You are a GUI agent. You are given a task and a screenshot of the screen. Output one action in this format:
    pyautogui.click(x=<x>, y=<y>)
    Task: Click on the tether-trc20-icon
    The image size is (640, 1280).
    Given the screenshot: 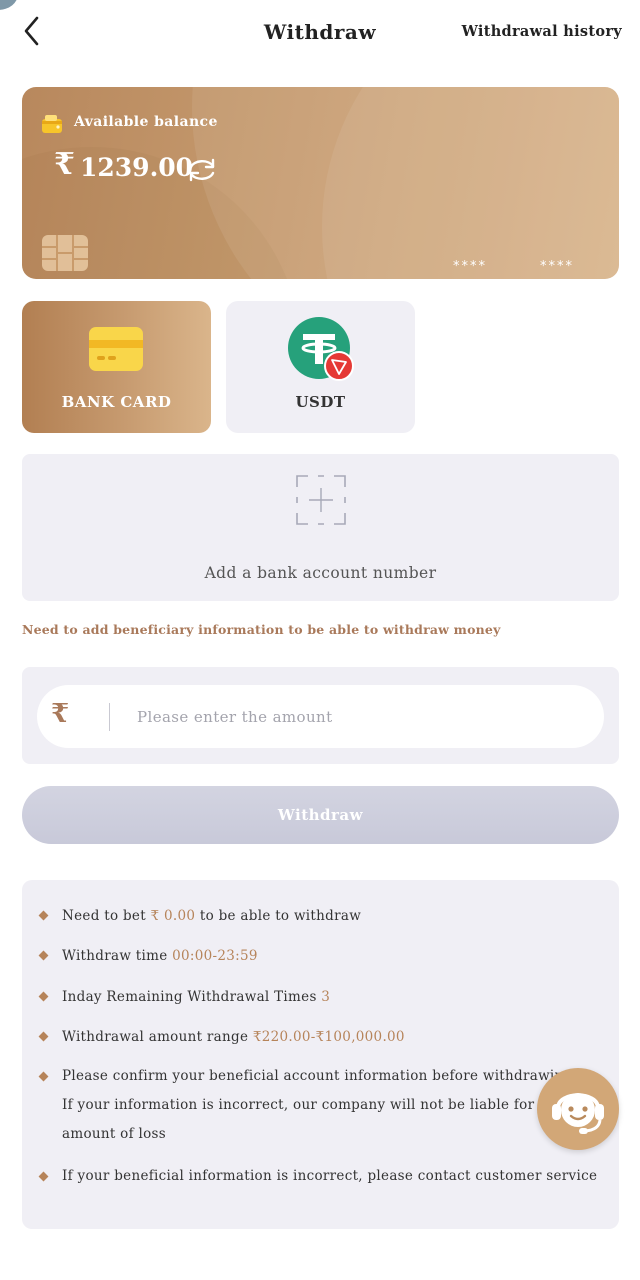 What is the action you would take?
    pyautogui.click(x=321, y=349)
    